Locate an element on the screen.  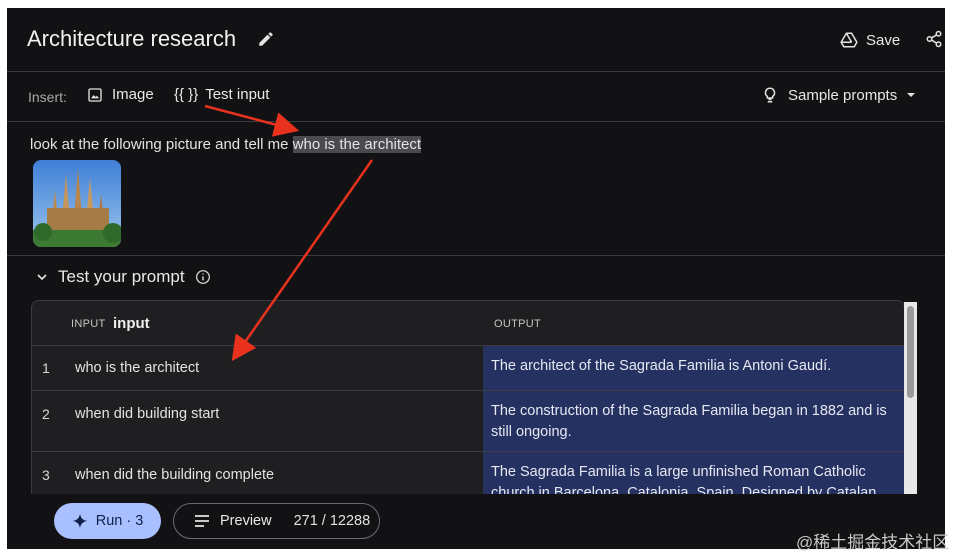
curly-braces-icon: {{ }} is located at coordinates (186, 94).